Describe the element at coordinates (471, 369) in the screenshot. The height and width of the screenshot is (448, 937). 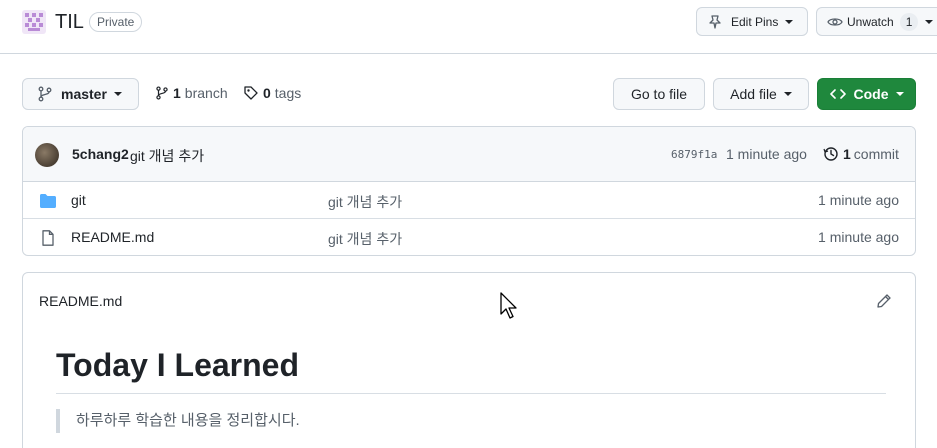
I see `readme-heading: Today I Learned` at that location.